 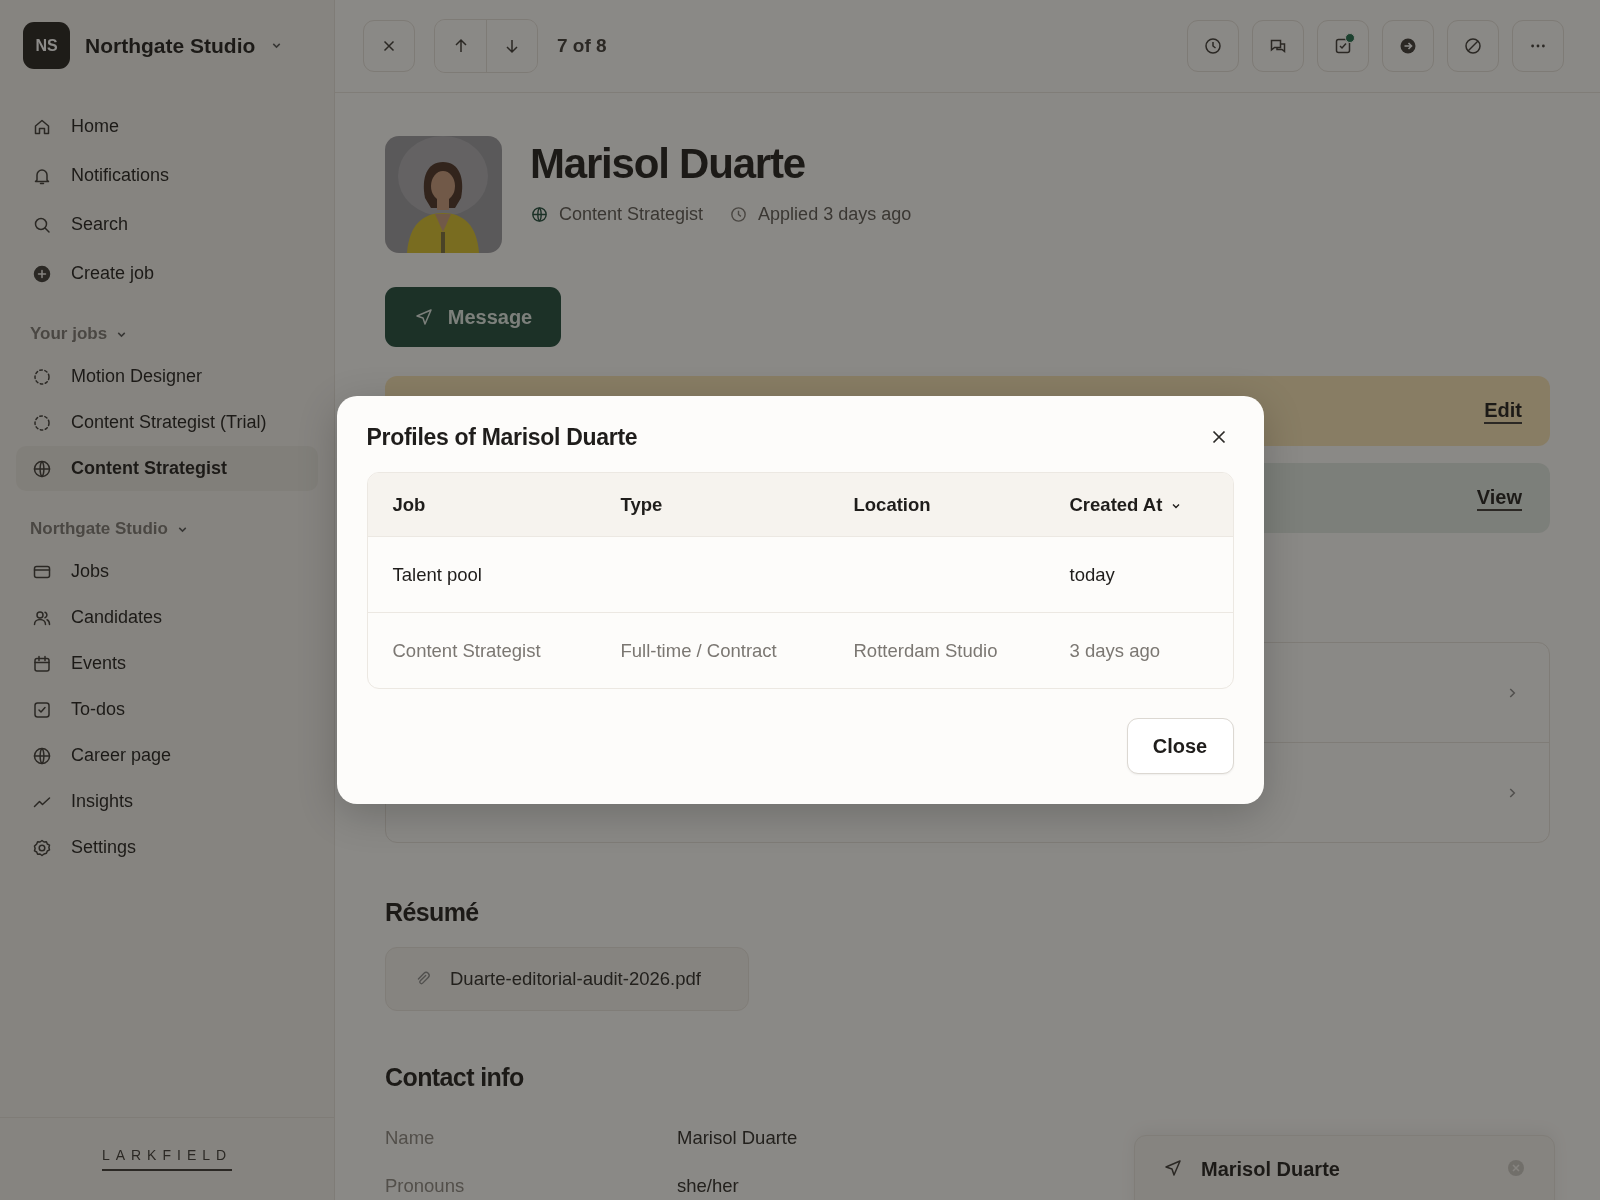 What do you see at coordinates (925, 650) in the screenshot?
I see `table-cell: Rotterdam Studio` at bounding box center [925, 650].